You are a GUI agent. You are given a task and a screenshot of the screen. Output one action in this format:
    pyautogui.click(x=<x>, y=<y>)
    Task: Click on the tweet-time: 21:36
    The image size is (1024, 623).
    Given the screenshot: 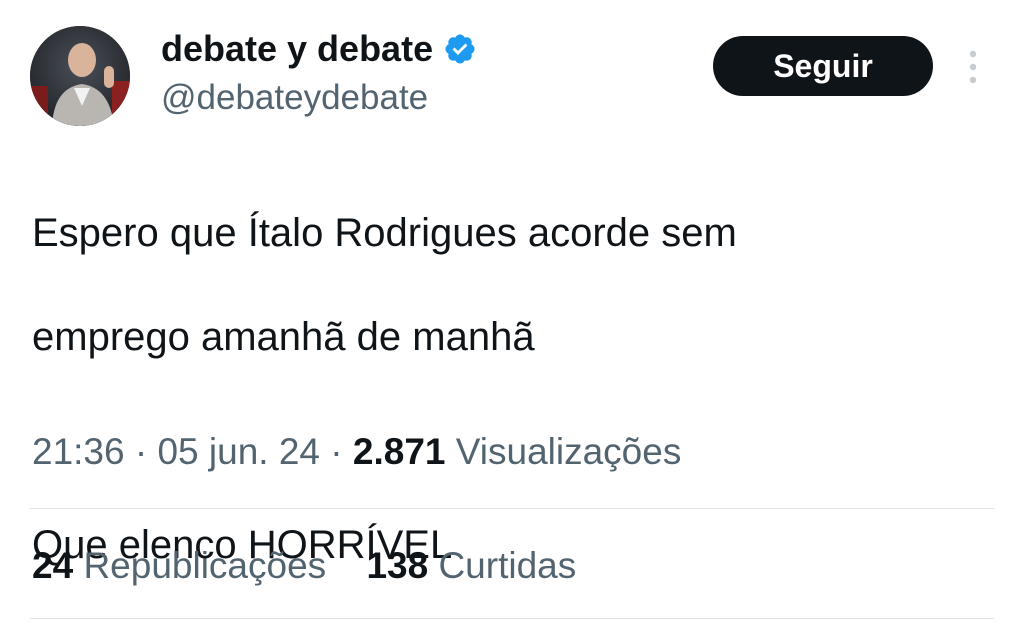 What is the action you would take?
    pyautogui.click(x=78, y=451)
    